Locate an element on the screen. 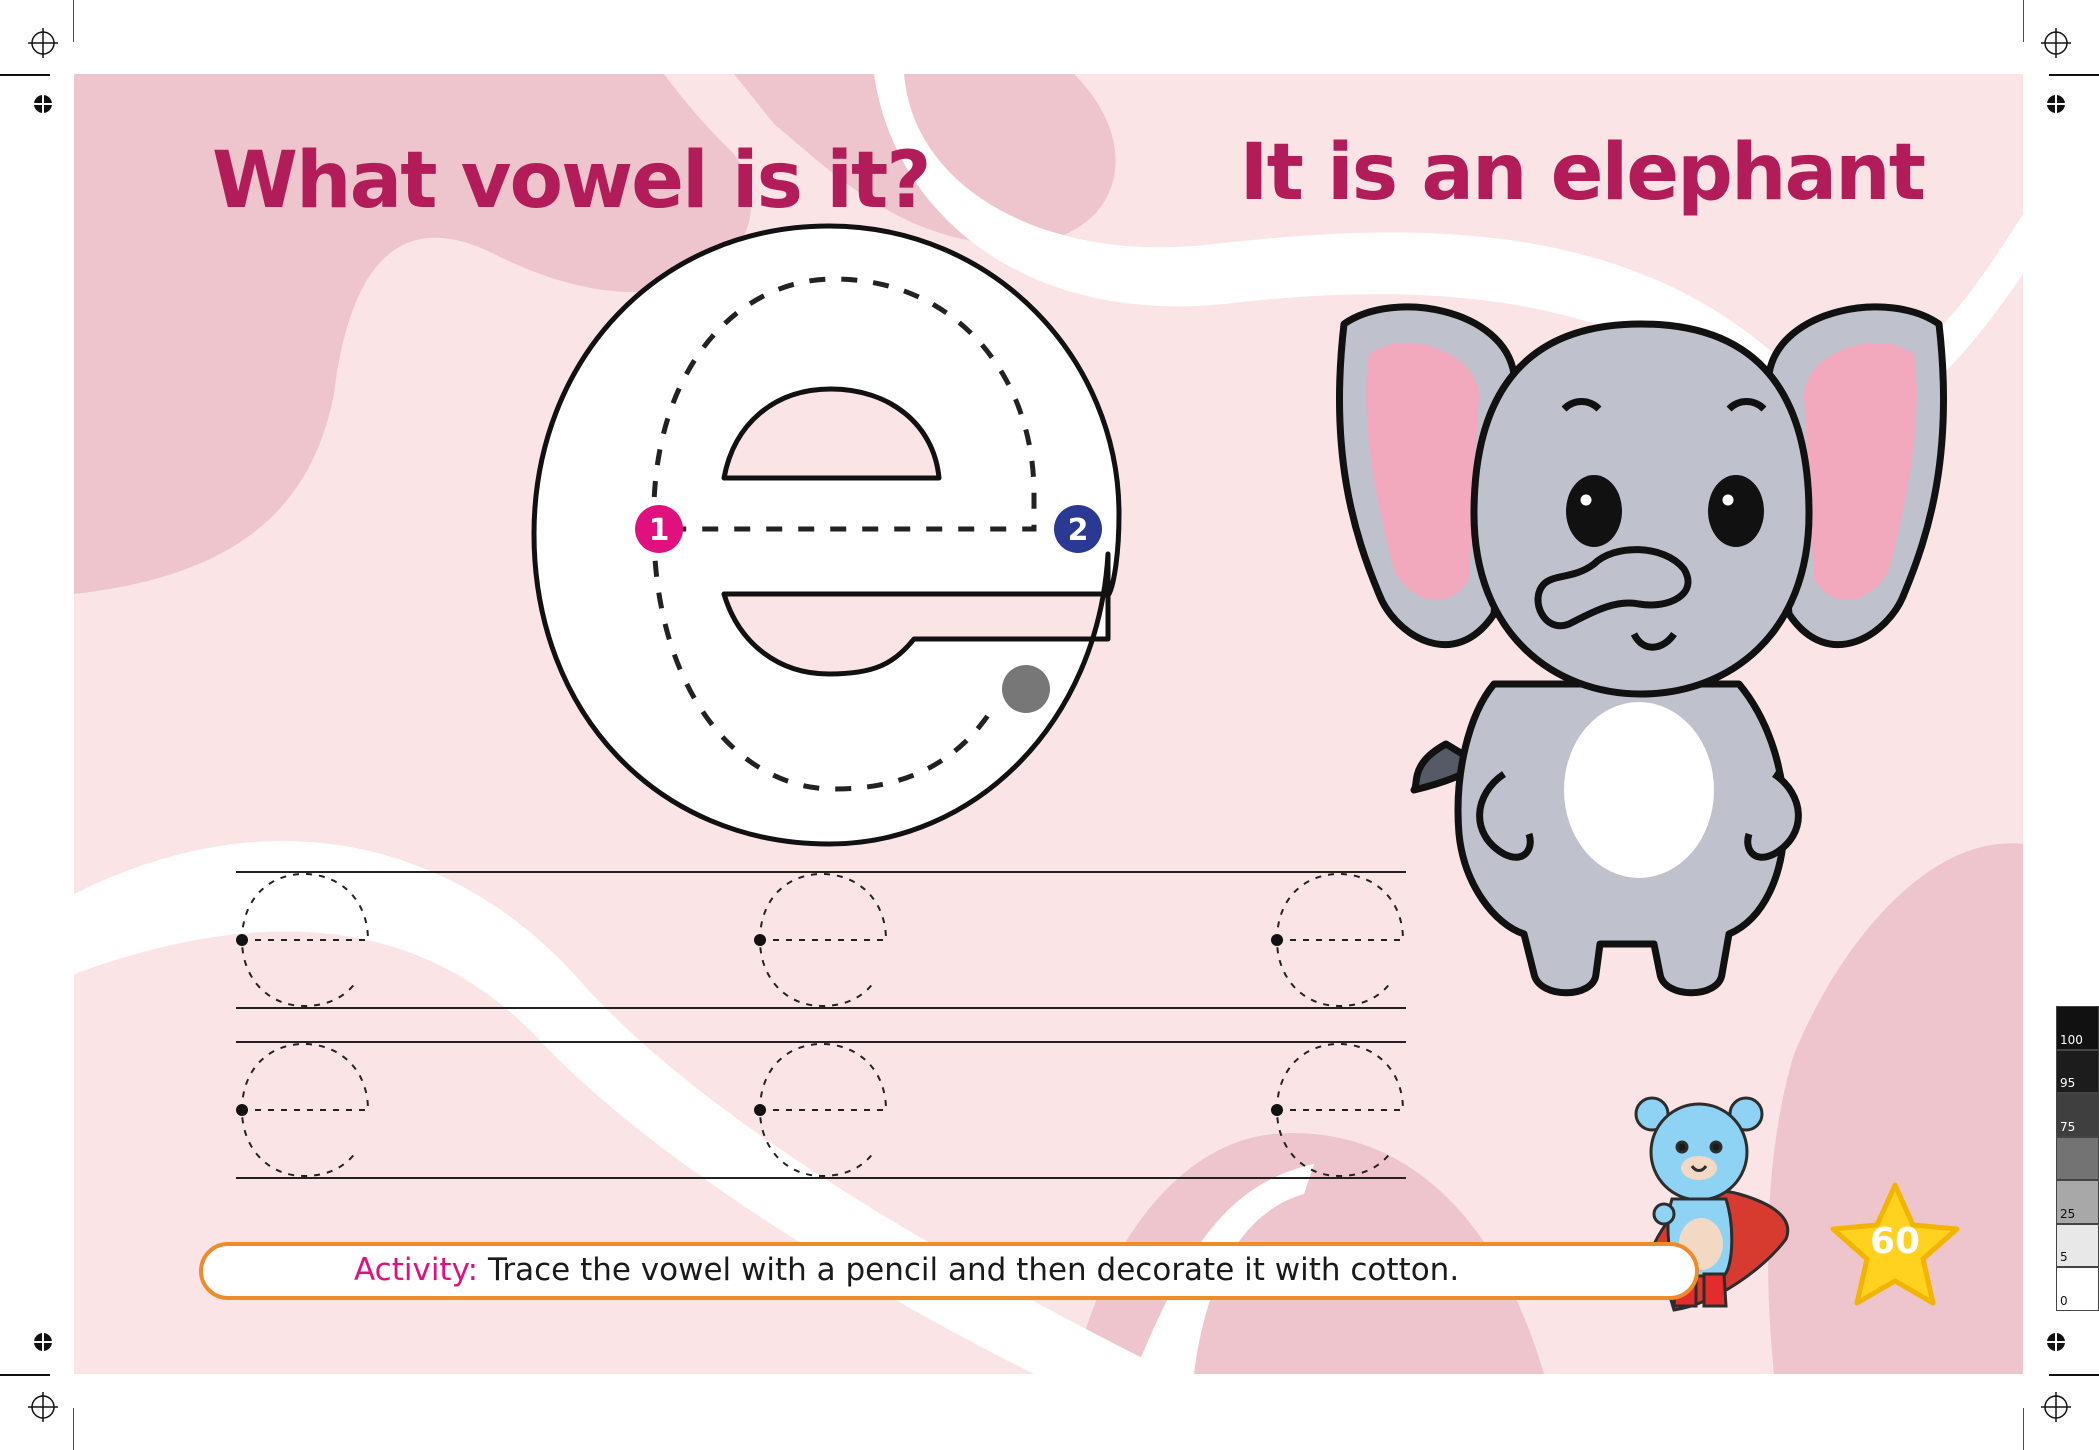 The image size is (2099, 1450). swatch-95: 95 is located at coordinates (2077, 1071).